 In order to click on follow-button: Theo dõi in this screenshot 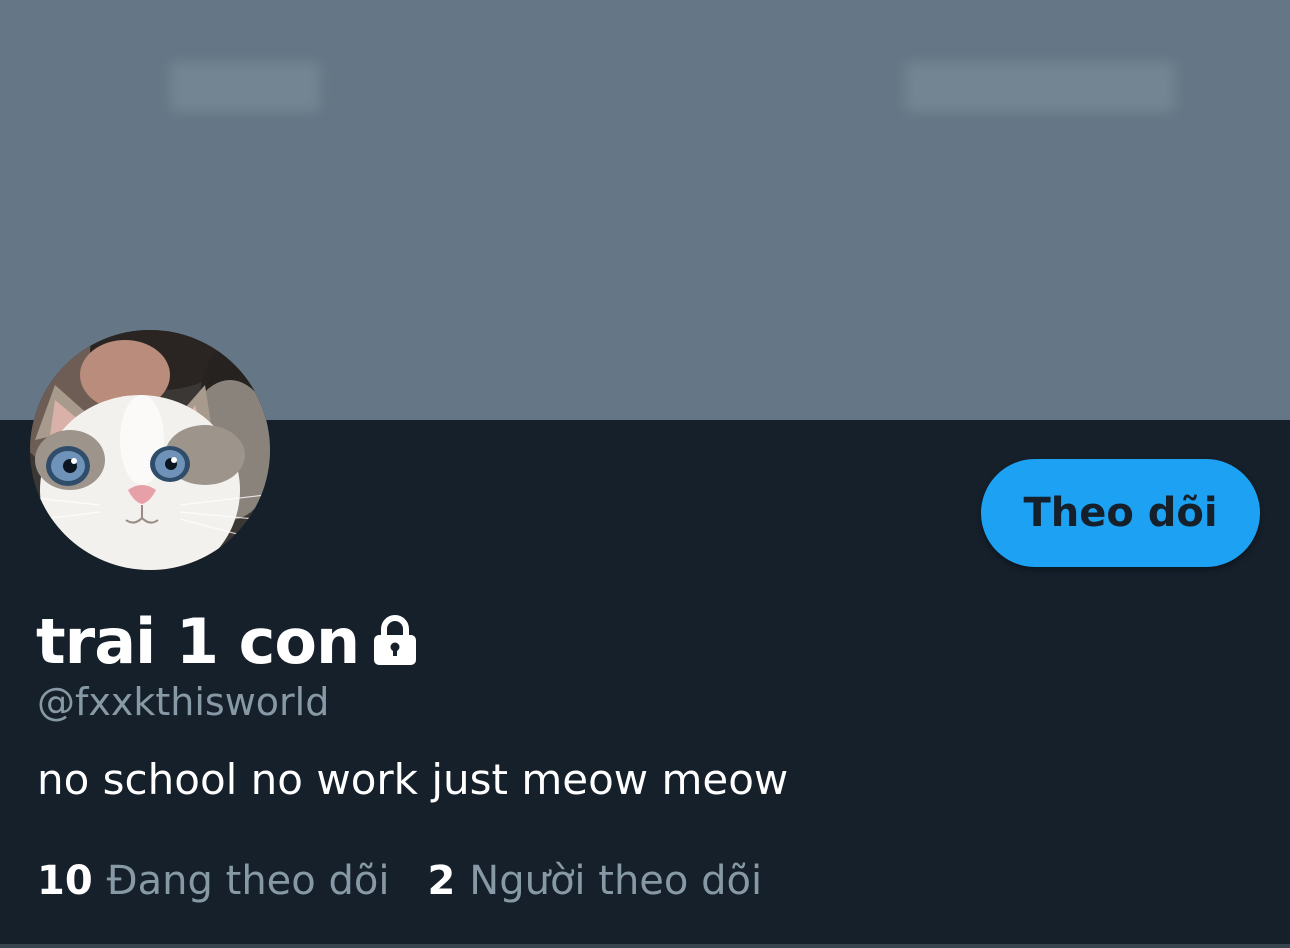, I will do `click(1120, 513)`.